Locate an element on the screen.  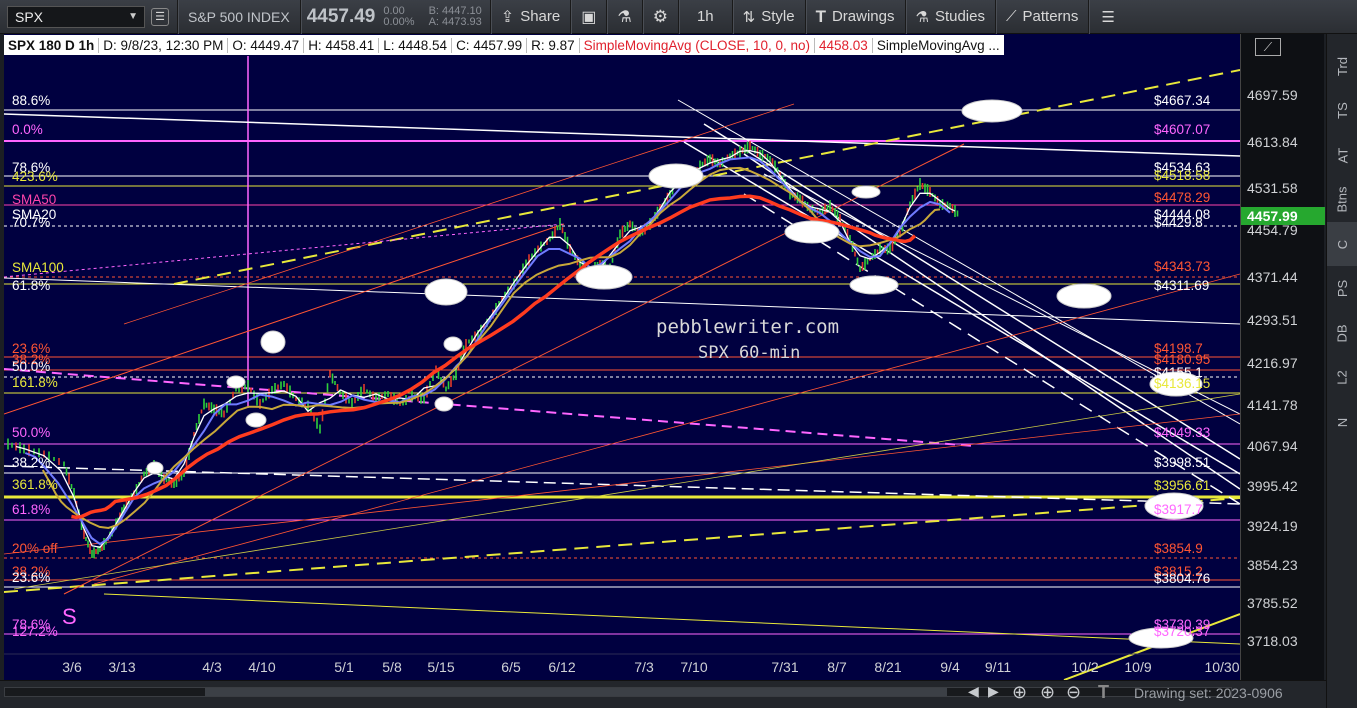
side-tab-label: TS is located at coordinates (1342, 110).